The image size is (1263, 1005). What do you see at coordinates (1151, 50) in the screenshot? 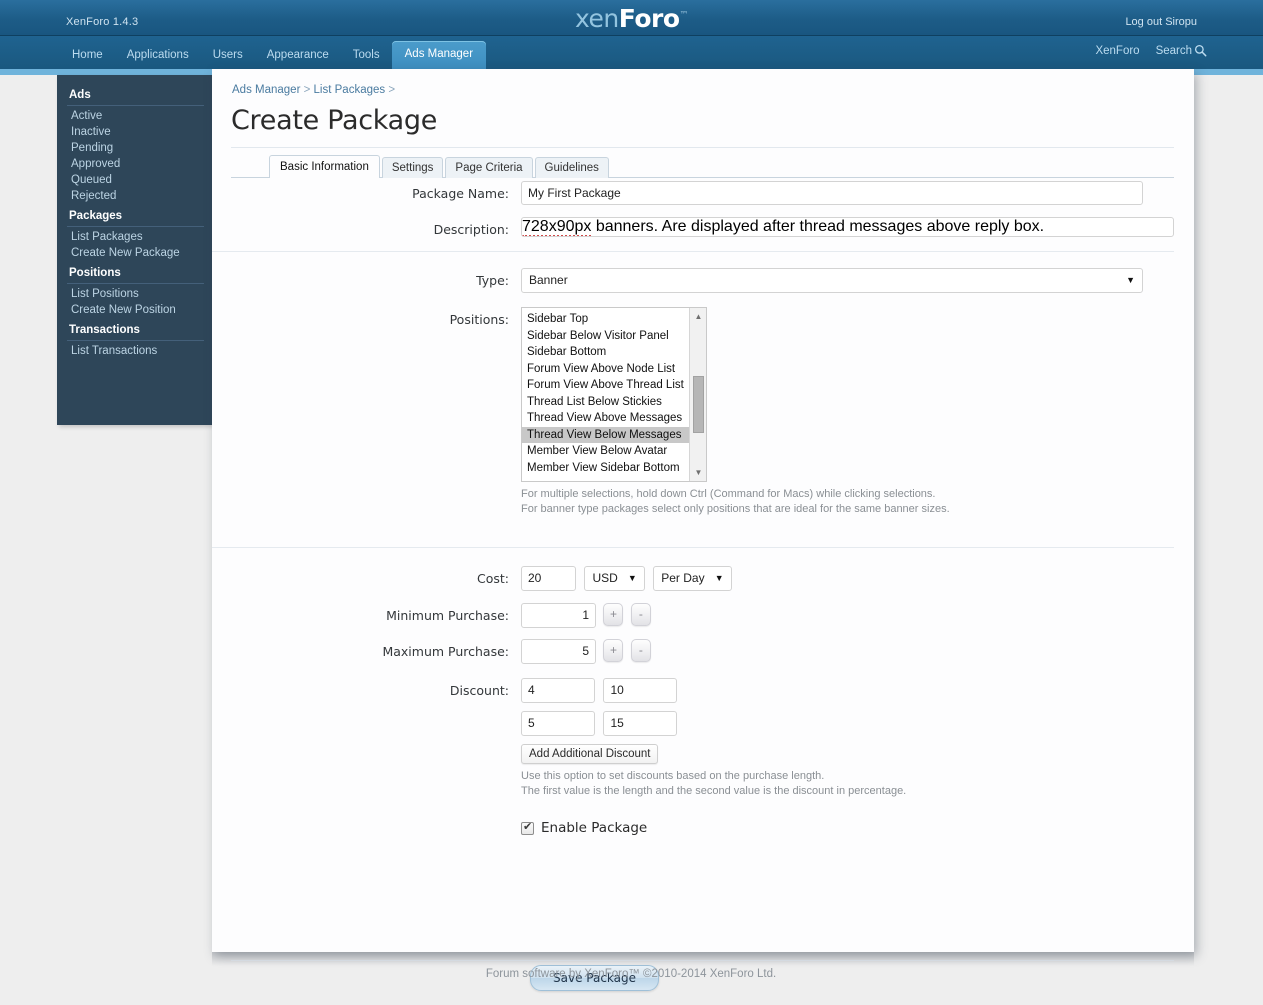
I see `navbar-right: XenForo Search` at bounding box center [1151, 50].